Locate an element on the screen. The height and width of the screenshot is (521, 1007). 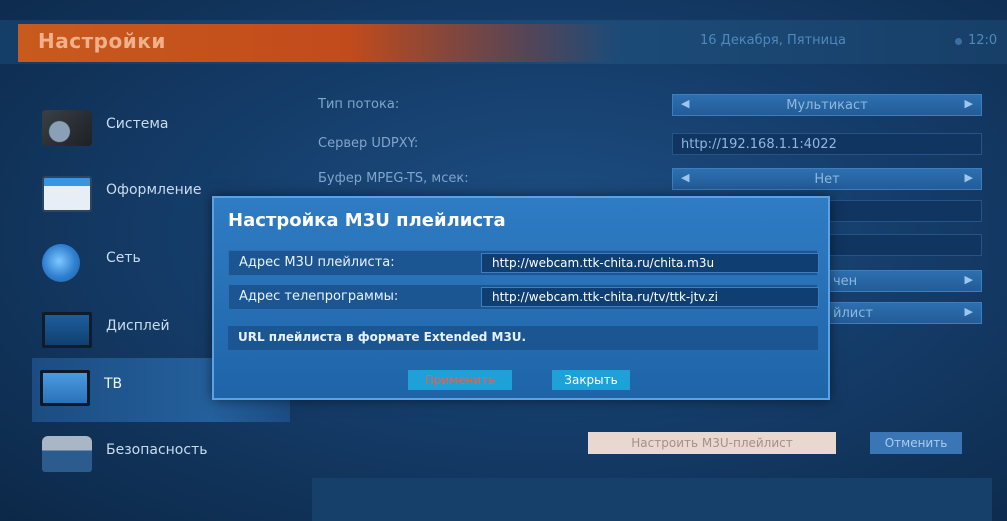
epg-address-input: http://webcam.ttk-chita.ru/tv/ttk-jtv.zi is located at coordinates (650, 297).